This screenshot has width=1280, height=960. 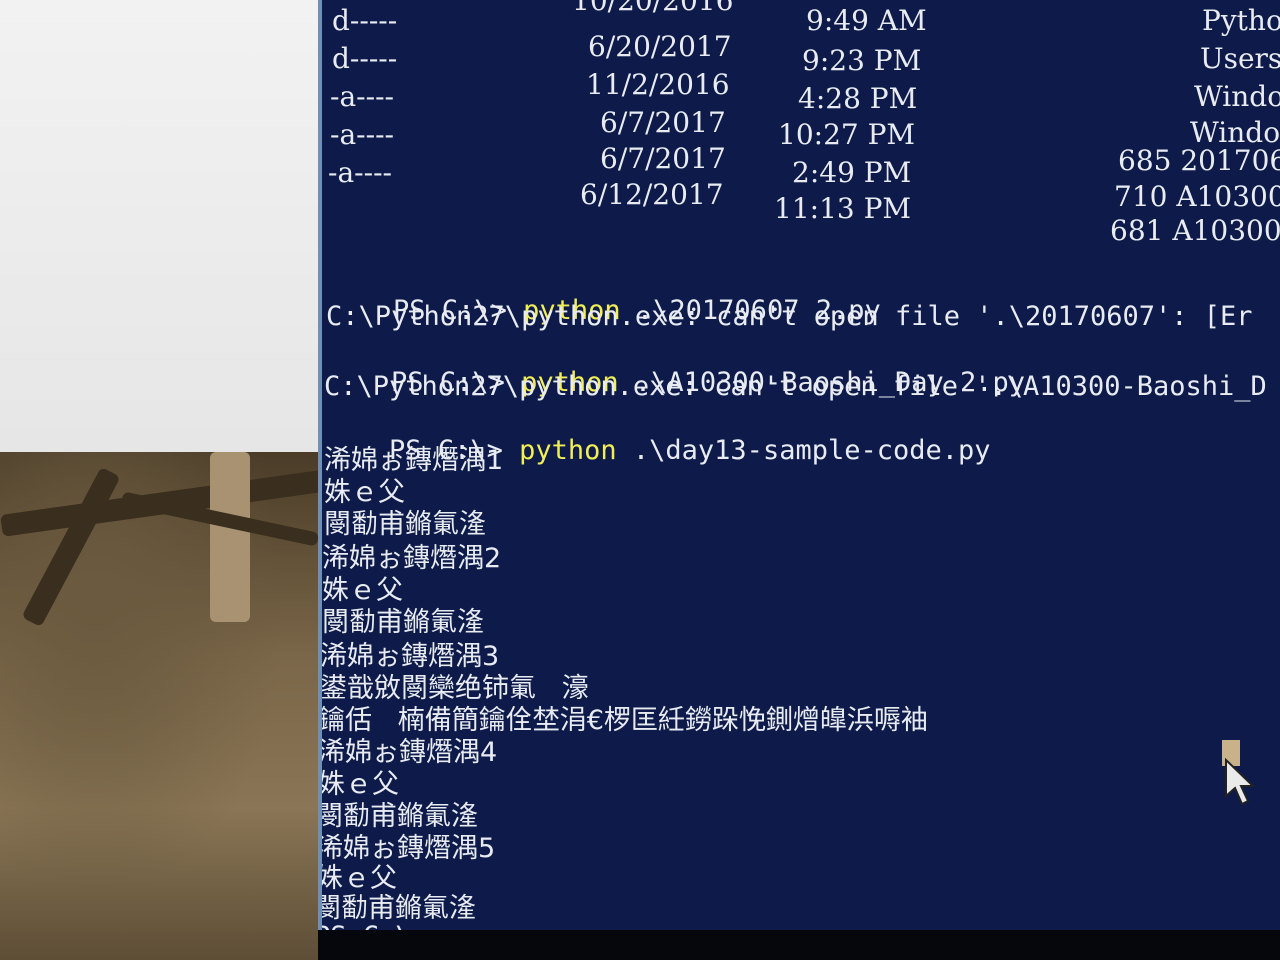 I want to click on output-line: 浠婂ぉ鏄熸湡1, so click(x=414, y=460).